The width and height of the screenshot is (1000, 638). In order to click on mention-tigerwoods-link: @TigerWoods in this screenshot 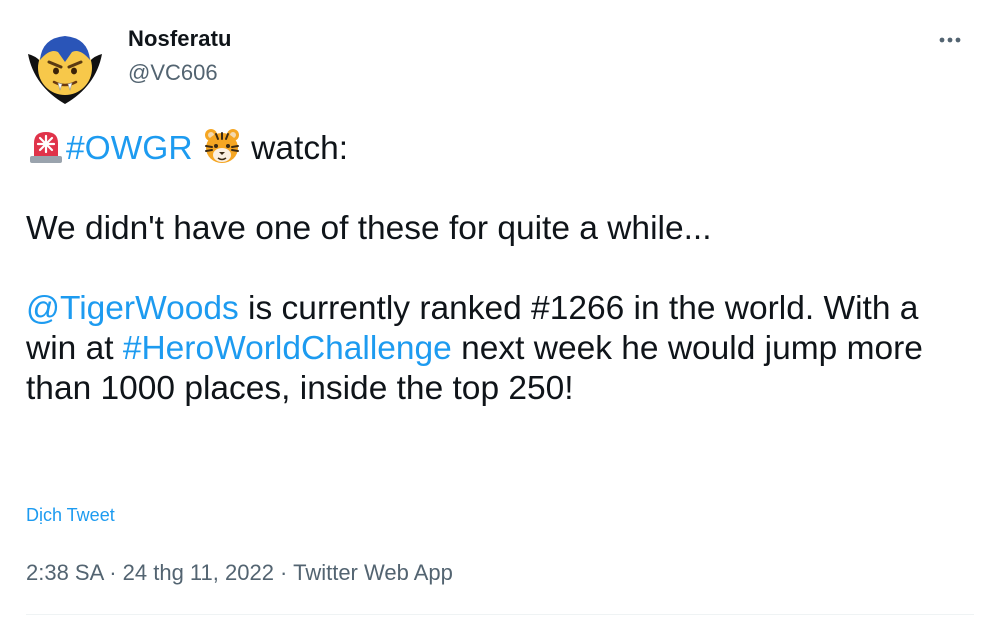, I will do `click(132, 308)`.